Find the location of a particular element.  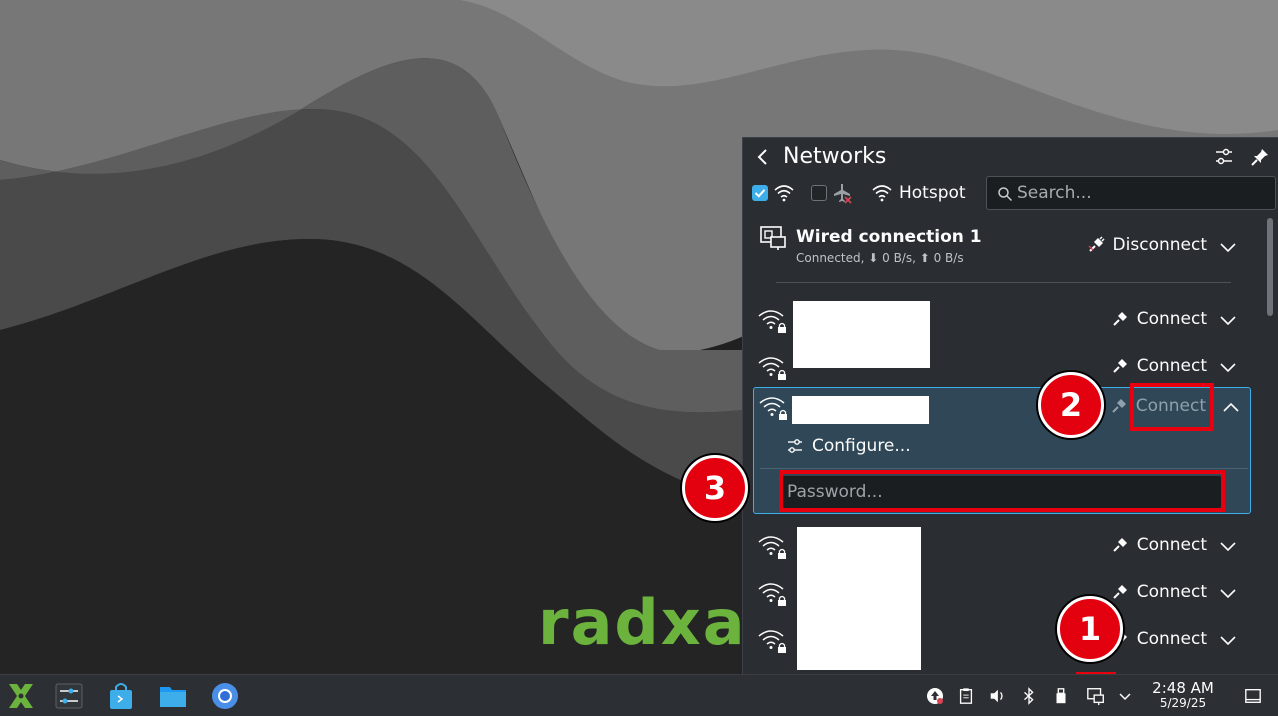

application-launcher-button is located at coordinates (21, 696).